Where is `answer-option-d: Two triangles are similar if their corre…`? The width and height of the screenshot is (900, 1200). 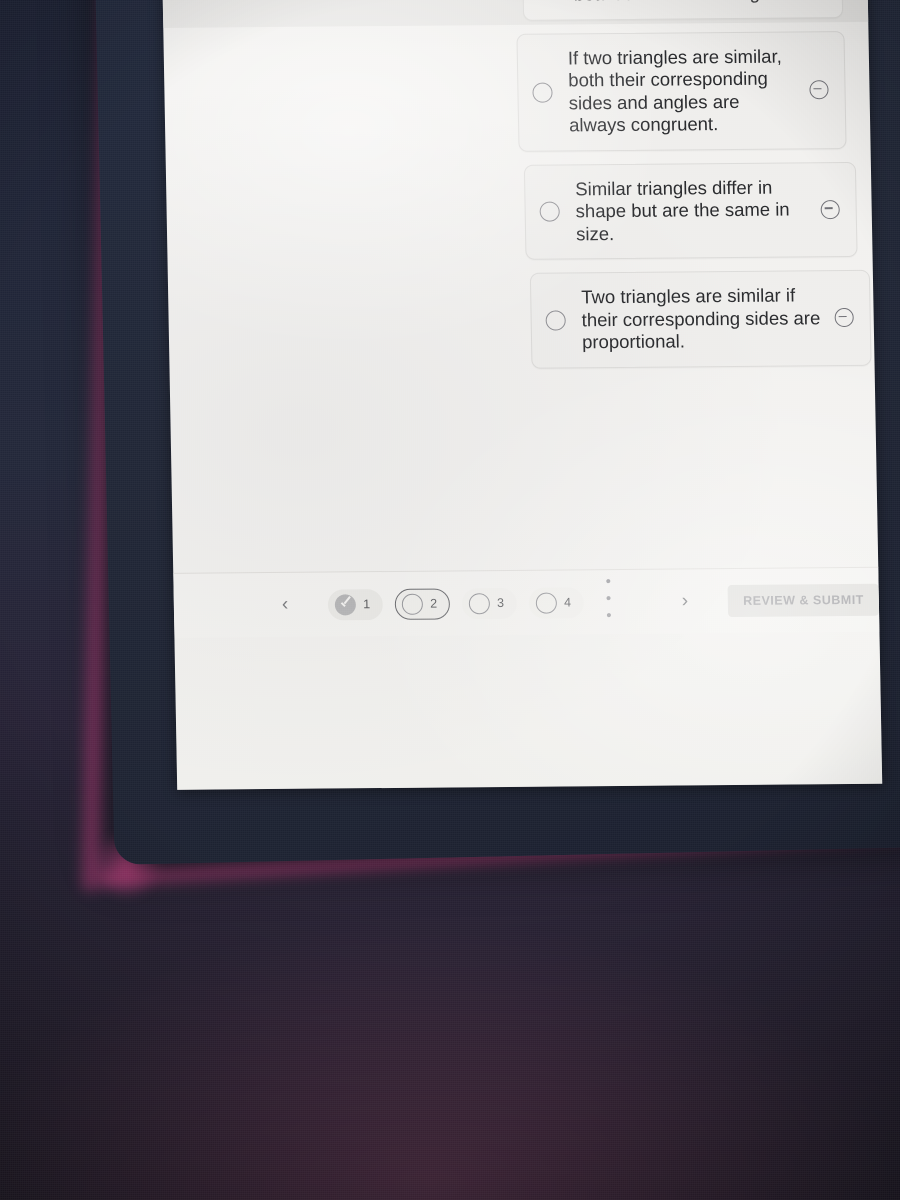
answer-option-d: Two triangles are similar if their corre… is located at coordinates (700, 319).